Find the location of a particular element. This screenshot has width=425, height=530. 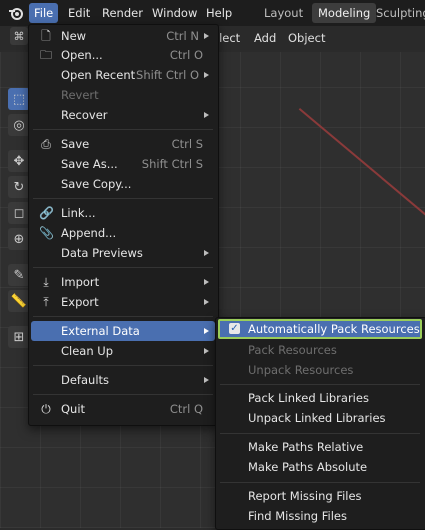

quit-label: Quit is located at coordinates (73, 409).